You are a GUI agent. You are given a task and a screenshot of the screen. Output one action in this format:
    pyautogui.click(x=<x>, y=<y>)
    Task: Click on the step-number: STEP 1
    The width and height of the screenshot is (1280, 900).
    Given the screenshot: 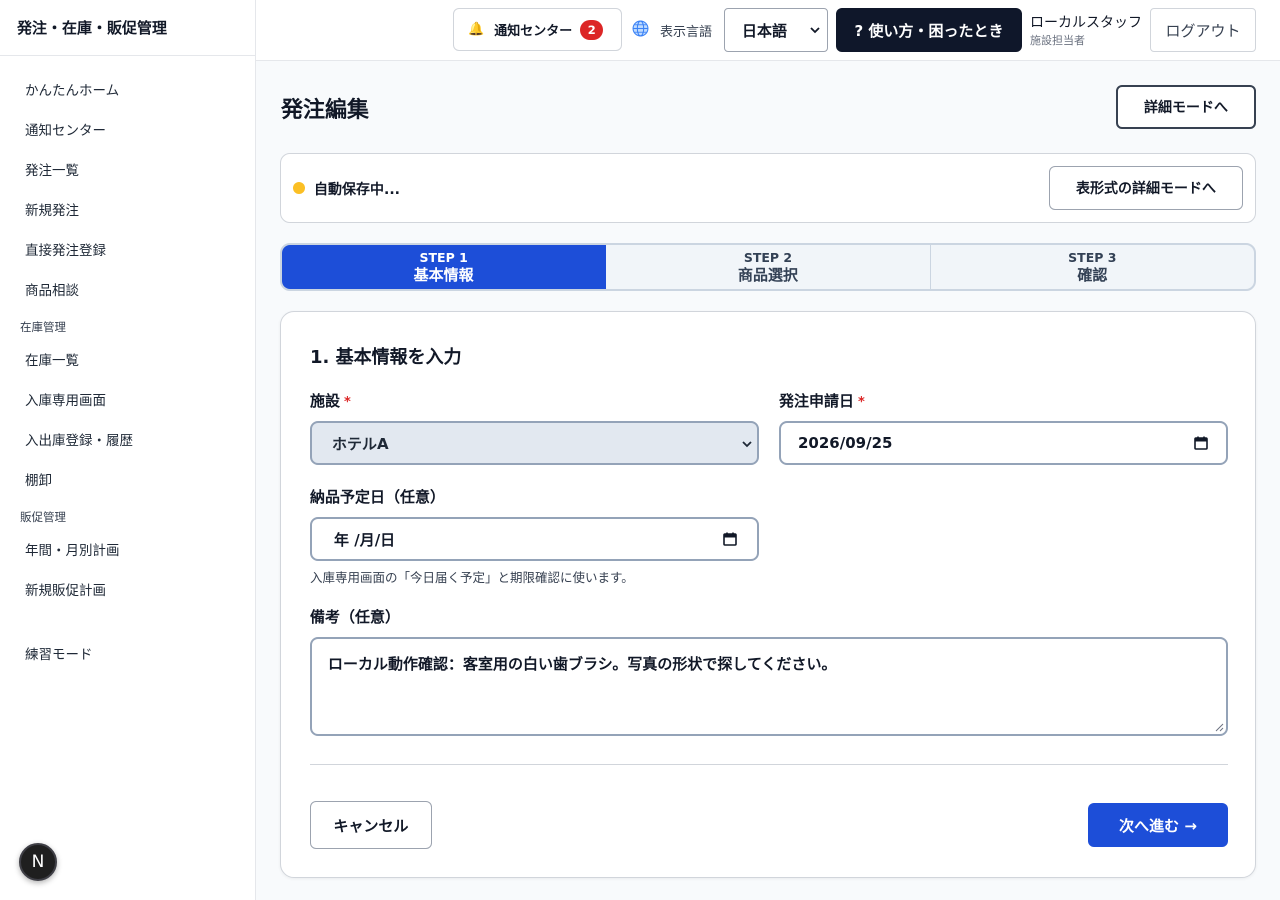 What is the action you would take?
    pyautogui.click(x=443, y=257)
    